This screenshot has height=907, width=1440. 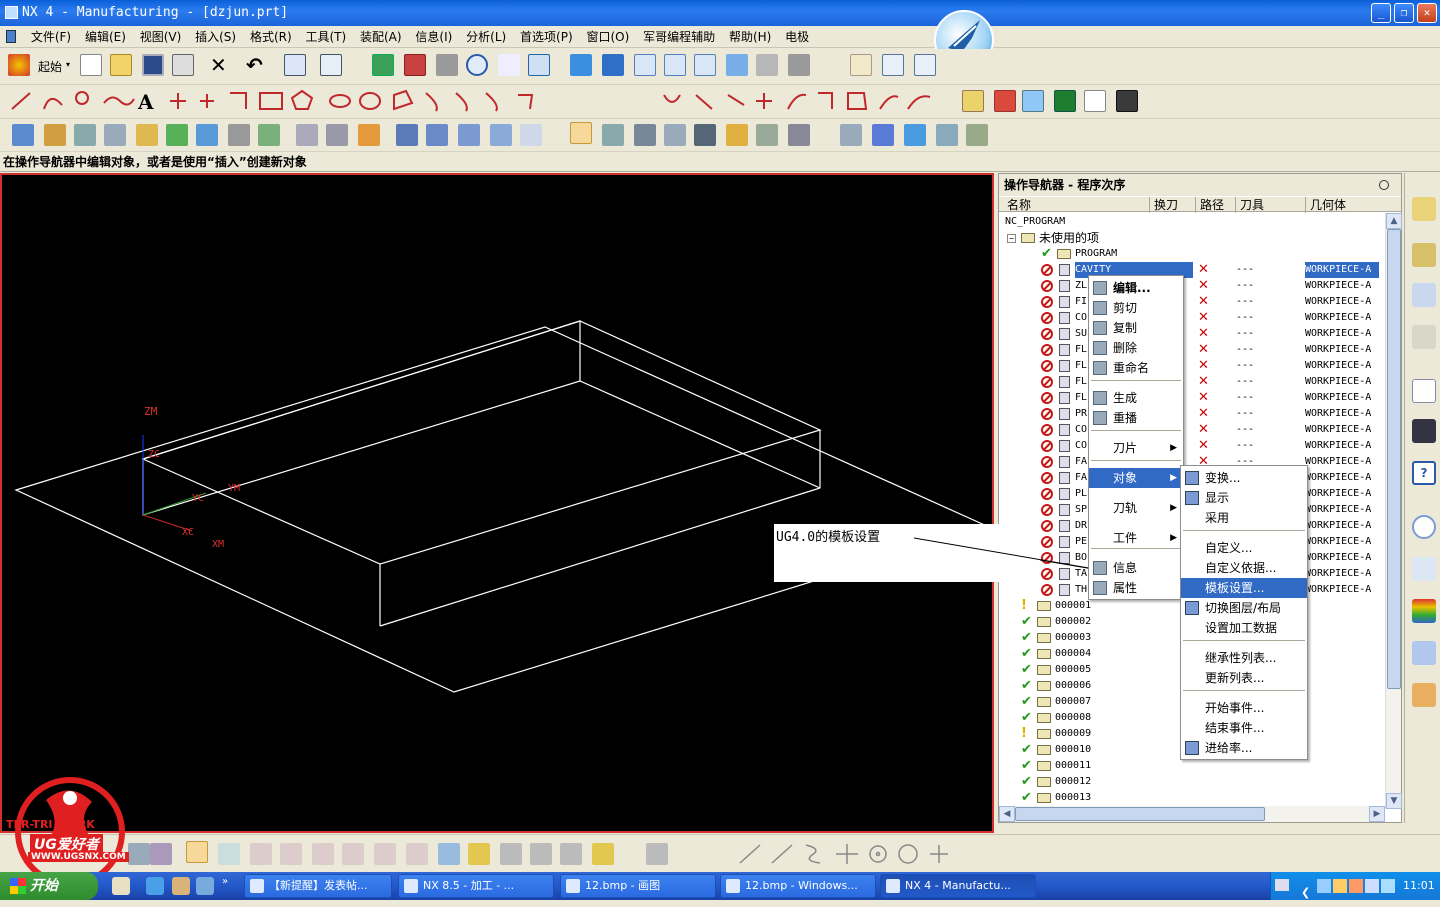 What do you see at coordinates (229, 854) in the screenshot?
I see `point-icon` at bounding box center [229, 854].